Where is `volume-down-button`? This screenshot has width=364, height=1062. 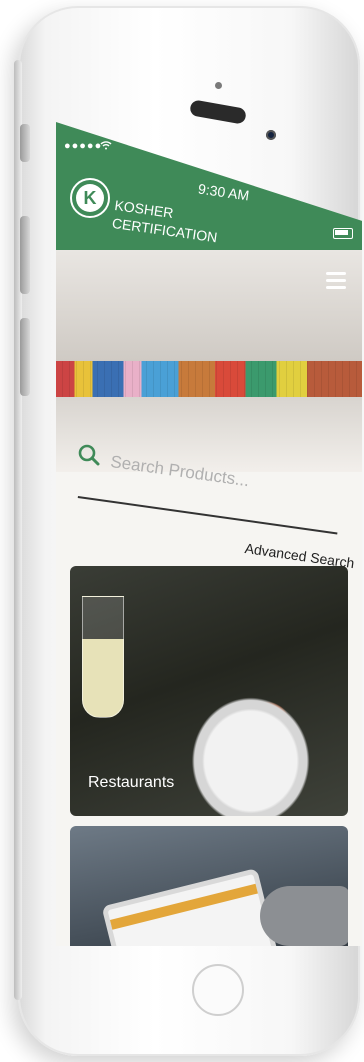 volume-down-button is located at coordinates (25, 357).